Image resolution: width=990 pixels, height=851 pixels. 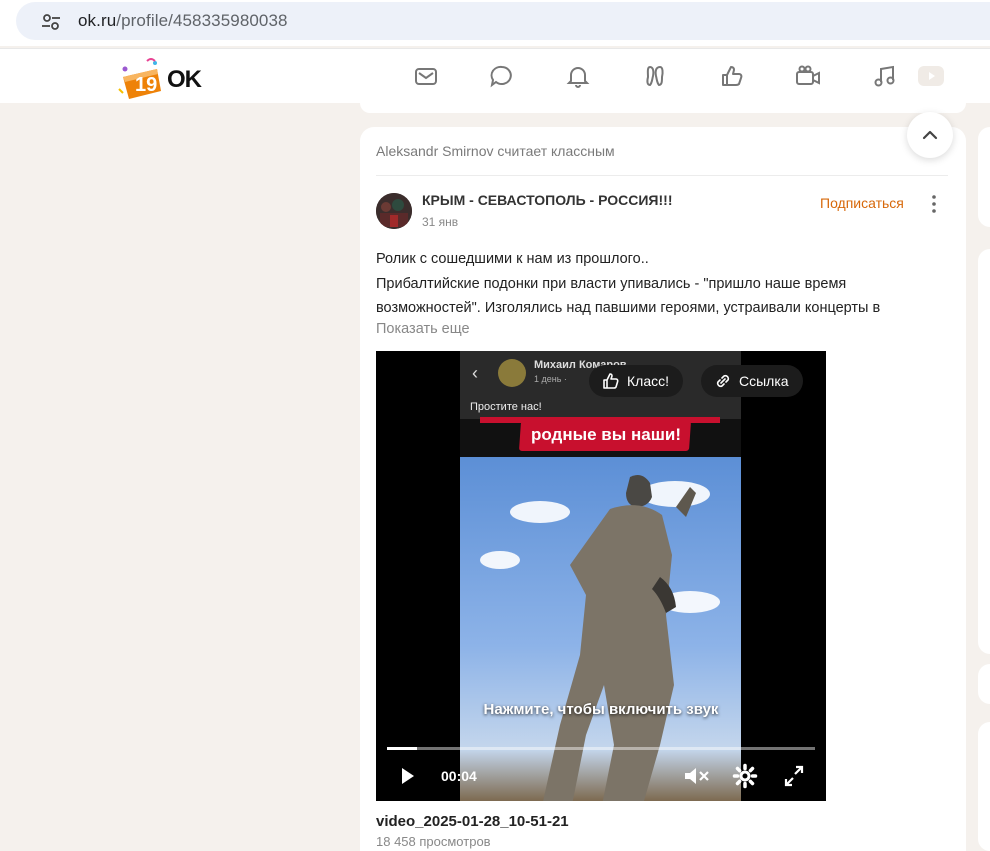 What do you see at coordinates (885, 76) in the screenshot?
I see `music-icon` at bounding box center [885, 76].